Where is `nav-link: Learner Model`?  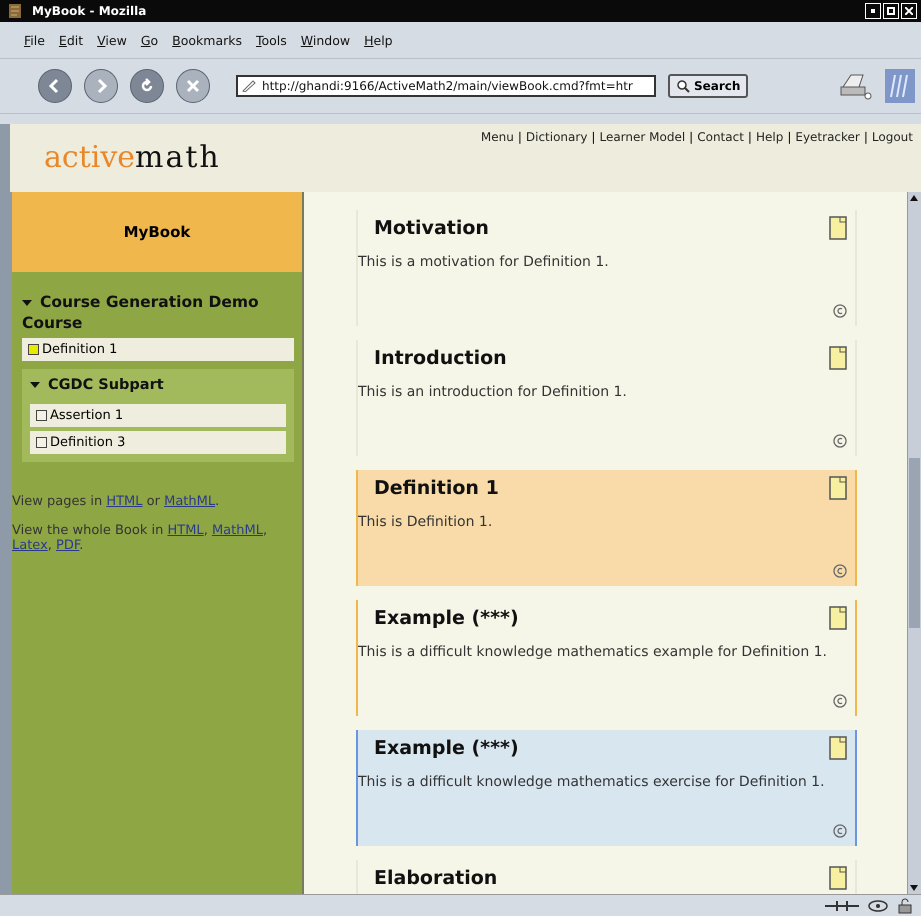
nav-link: Learner Model is located at coordinates (642, 161).